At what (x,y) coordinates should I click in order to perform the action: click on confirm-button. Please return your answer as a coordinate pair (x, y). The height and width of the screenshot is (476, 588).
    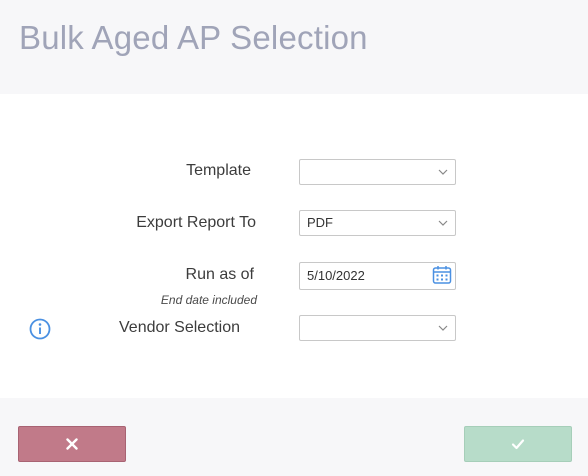
    Looking at the image, I should click on (518, 444).